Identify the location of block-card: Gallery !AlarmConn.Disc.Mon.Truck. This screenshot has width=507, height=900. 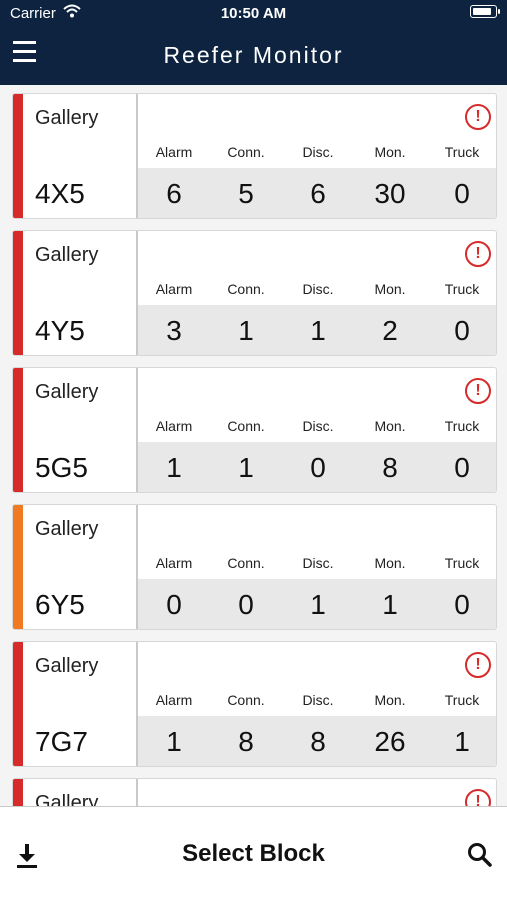
(254, 792).